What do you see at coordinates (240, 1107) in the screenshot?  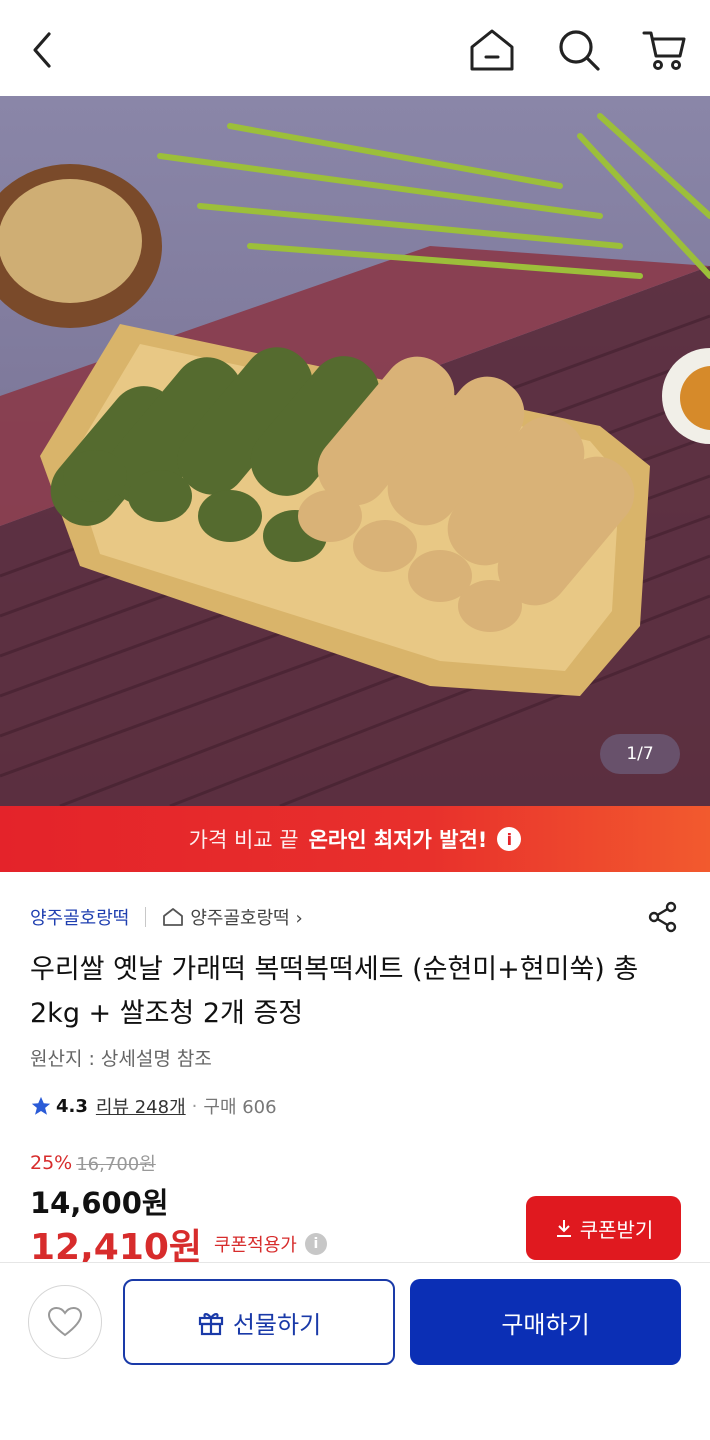 I see `purchase-count: 구매 606` at bounding box center [240, 1107].